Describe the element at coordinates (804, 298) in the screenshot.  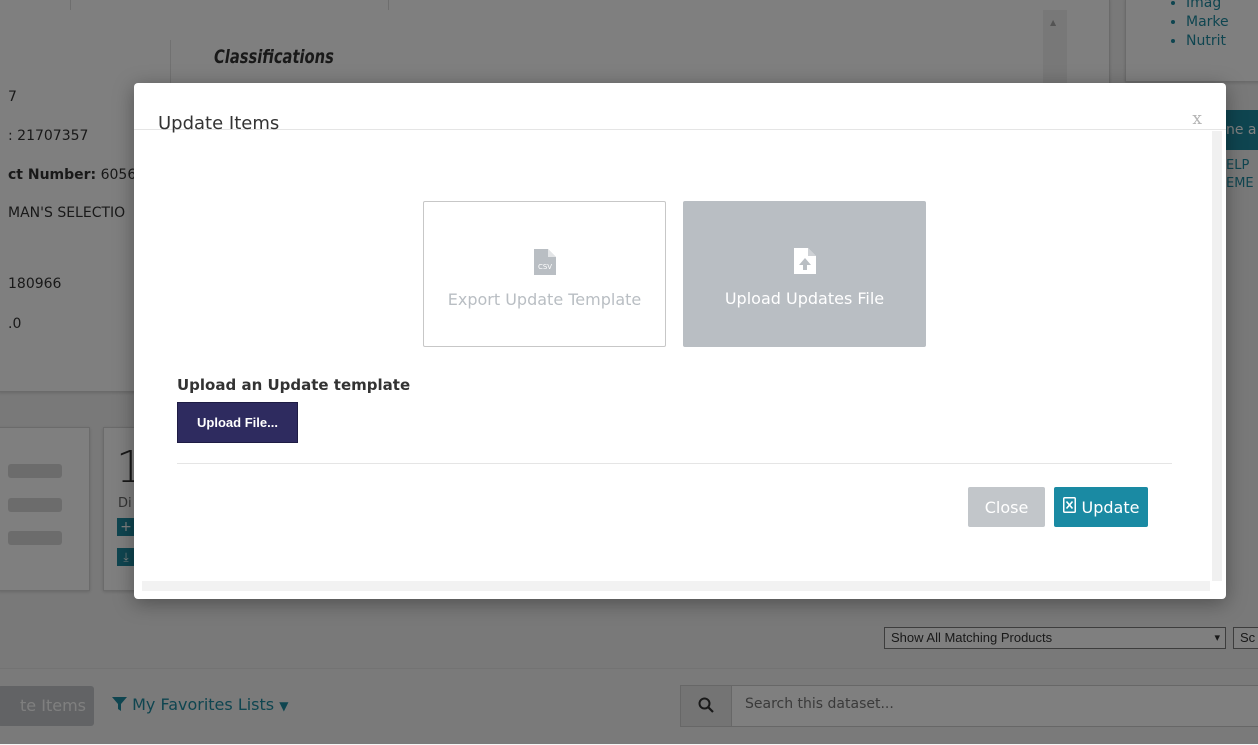
I see `upload-updates-file-label: Upload Updates File` at that location.